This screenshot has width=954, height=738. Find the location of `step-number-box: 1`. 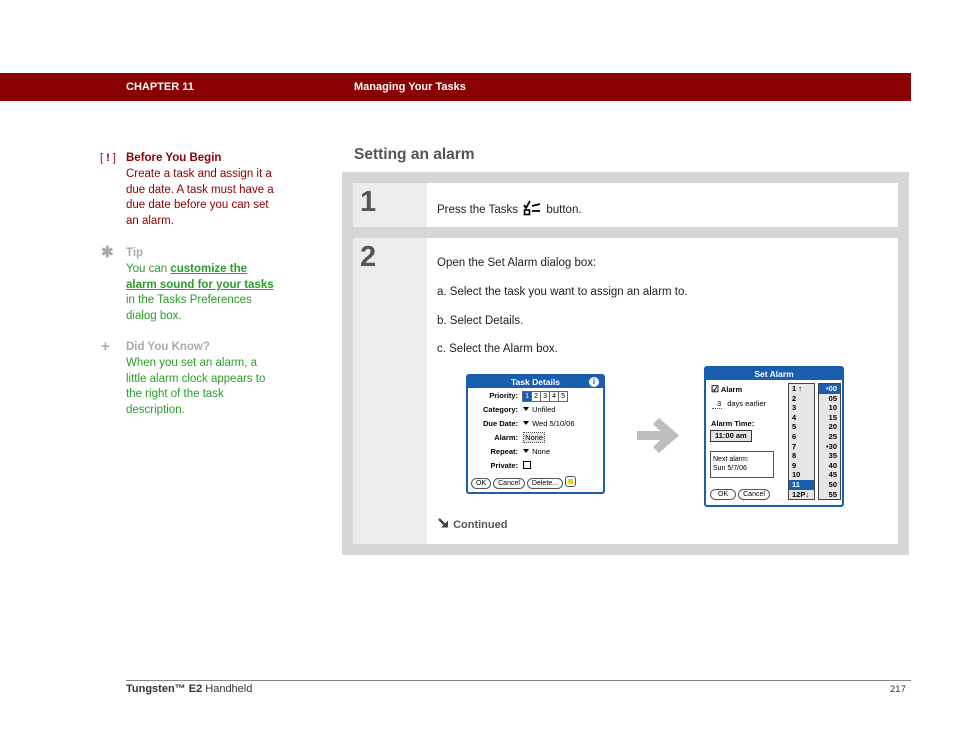

step-number-box: 1 is located at coordinates (390, 205).